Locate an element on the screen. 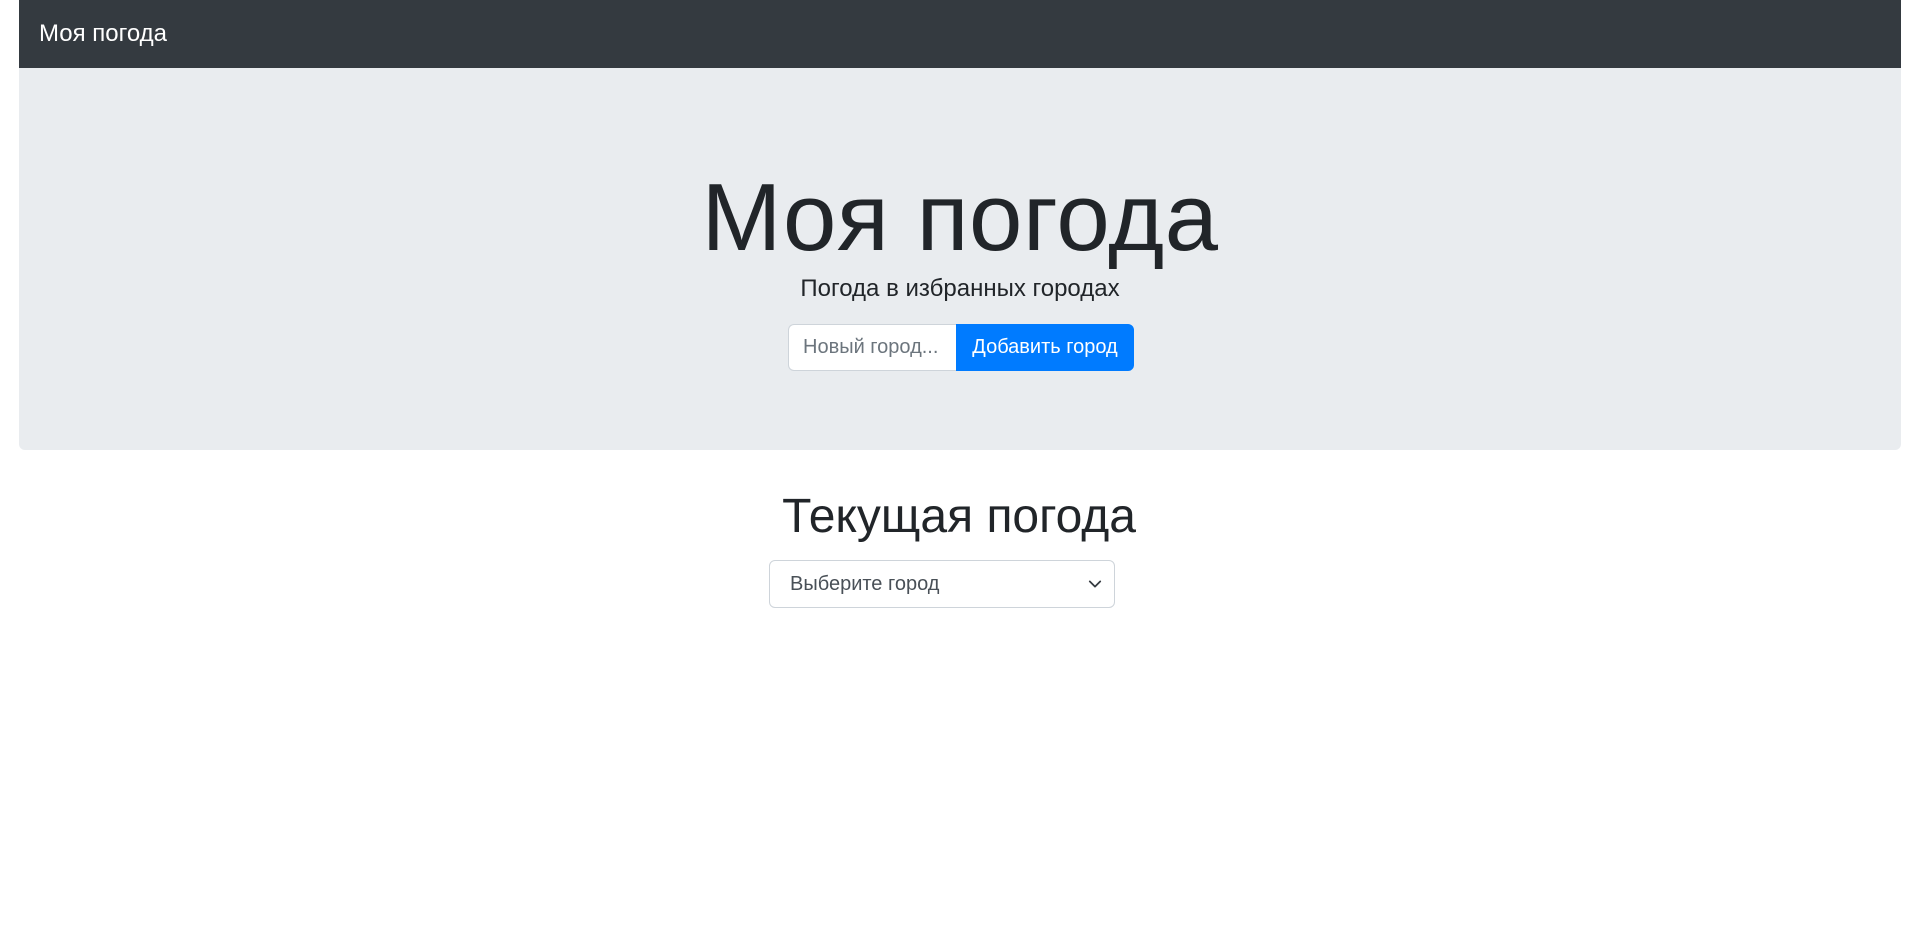 Image resolution: width=1918 pixels, height=940 pixels. add-city-button: Добавить город is located at coordinates (1045, 347).